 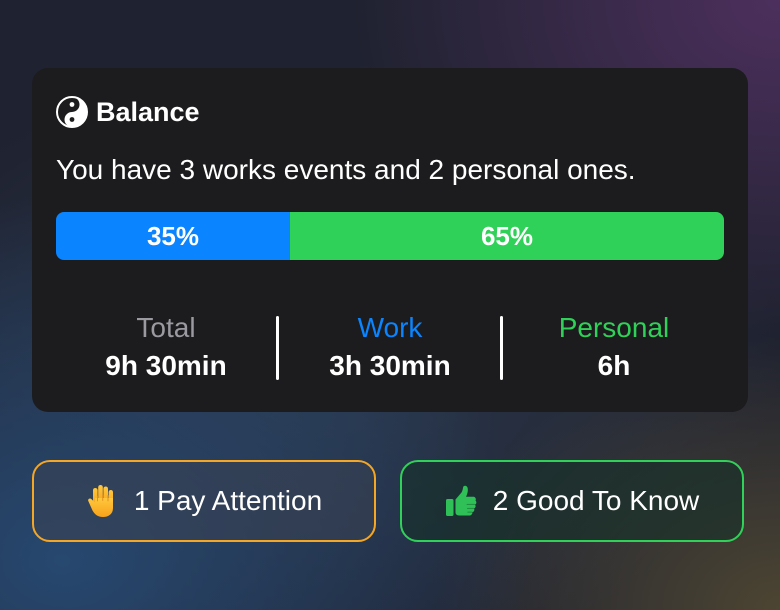 I want to click on personal-value: 6h, so click(x=614, y=365).